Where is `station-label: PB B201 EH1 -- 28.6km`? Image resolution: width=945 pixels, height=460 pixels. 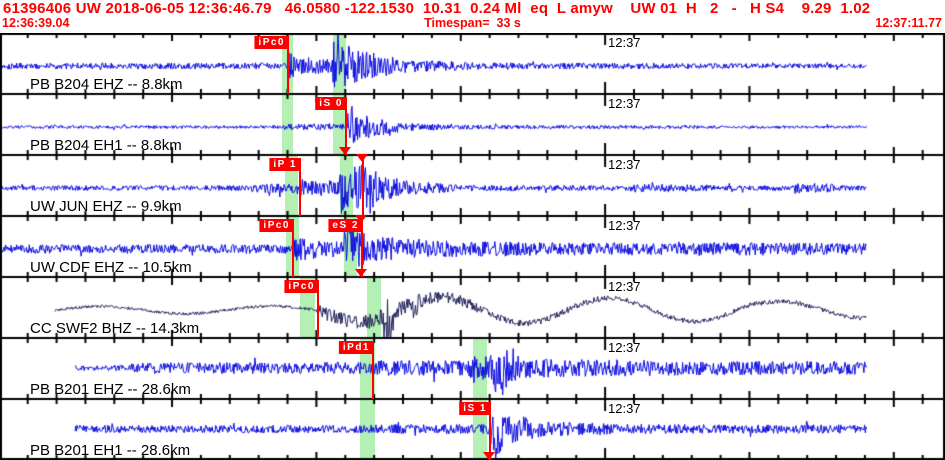
station-label: PB B201 EH1 -- 28.6km is located at coordinates (110, 450).